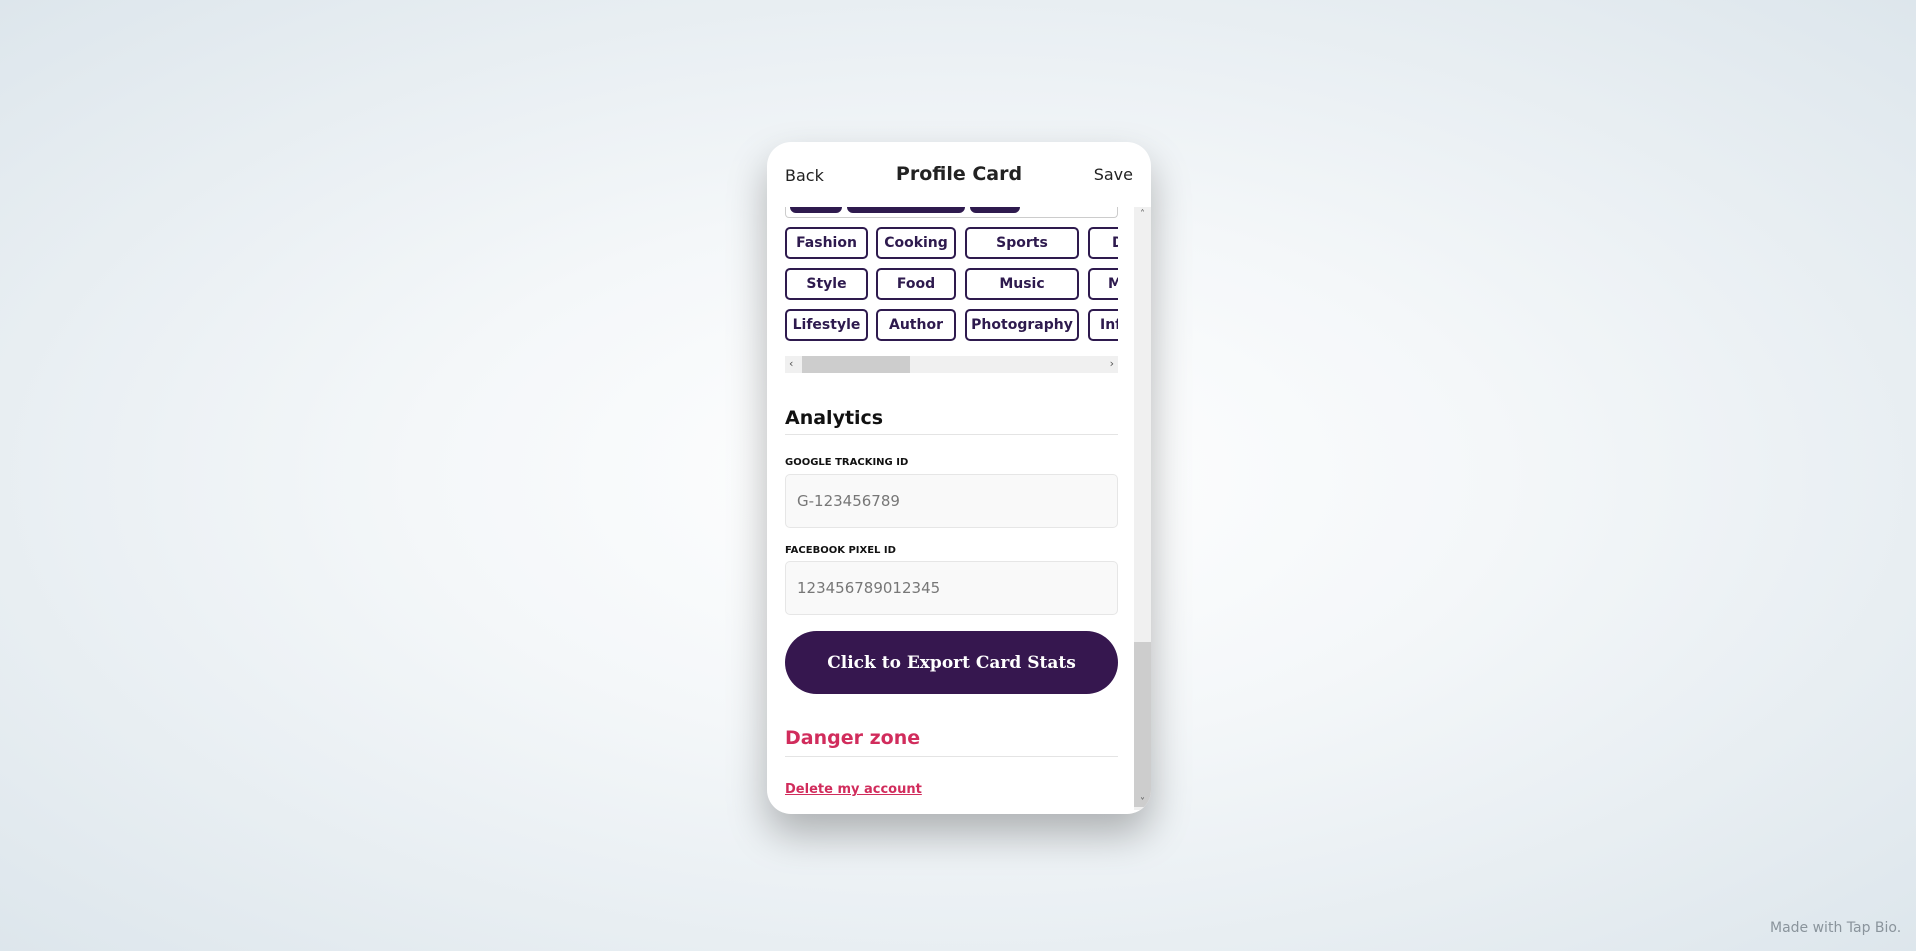 The image size is (1916, 951). What do you see at coordinates (951, 364) in the screenshot?
I see `horizontal-scrollbar: ‹ ›` at bounding box center [951, 364].